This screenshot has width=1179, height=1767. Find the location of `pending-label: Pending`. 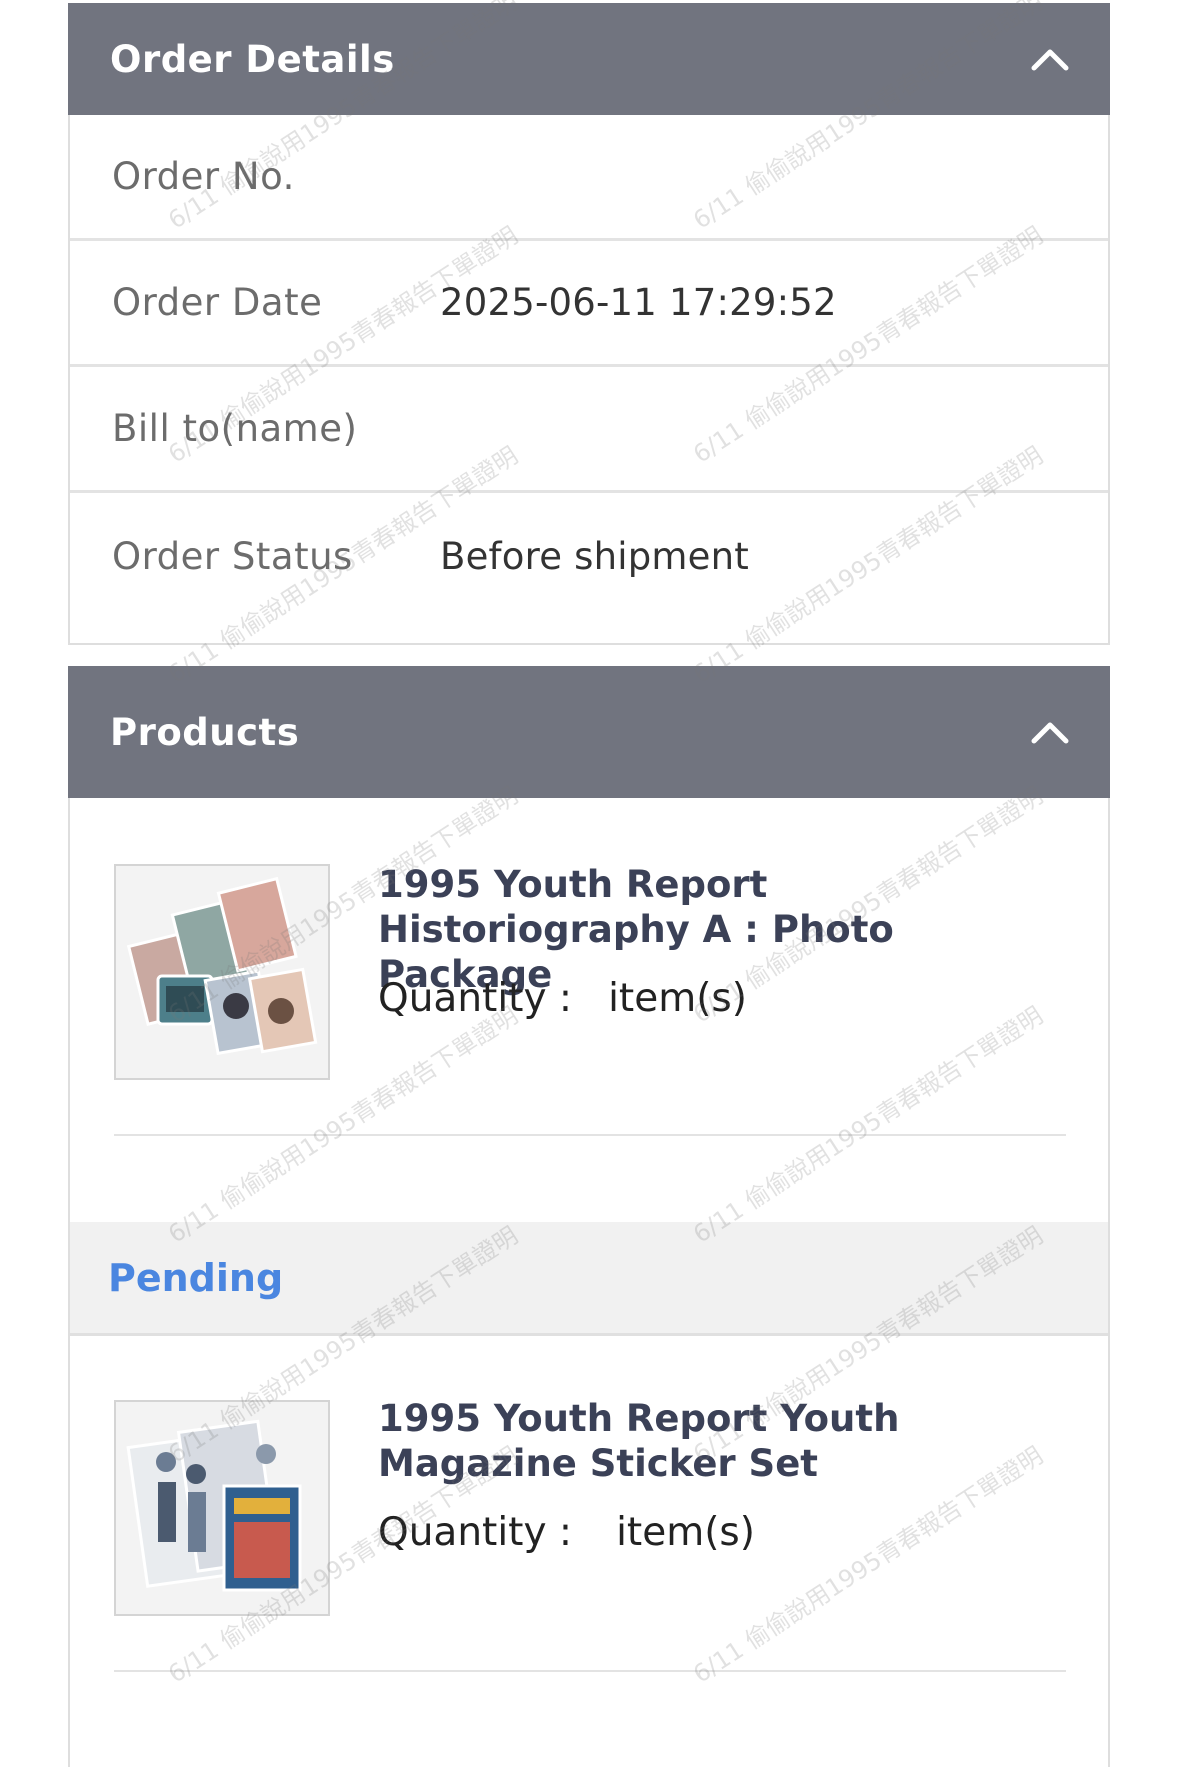

pending-label: Pending is located at coordinates (196, 1277).